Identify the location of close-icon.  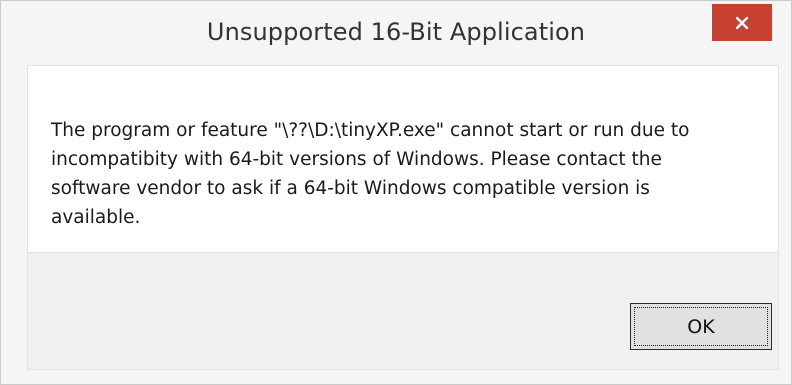
(742, 23).